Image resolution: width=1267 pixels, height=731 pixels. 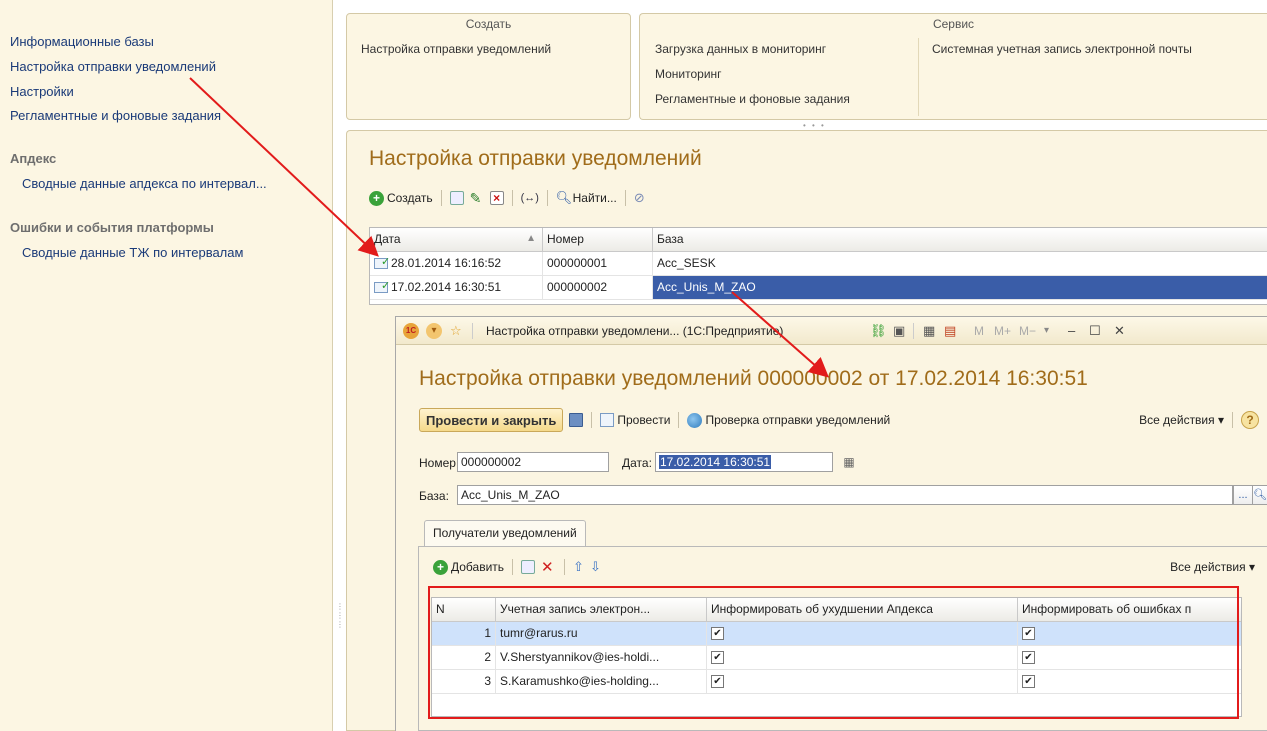 What do you see at coordinates (1259, 495) in the screenshot?
I see `open-icon: 🔍︎` at bounding box center [1259, 495].